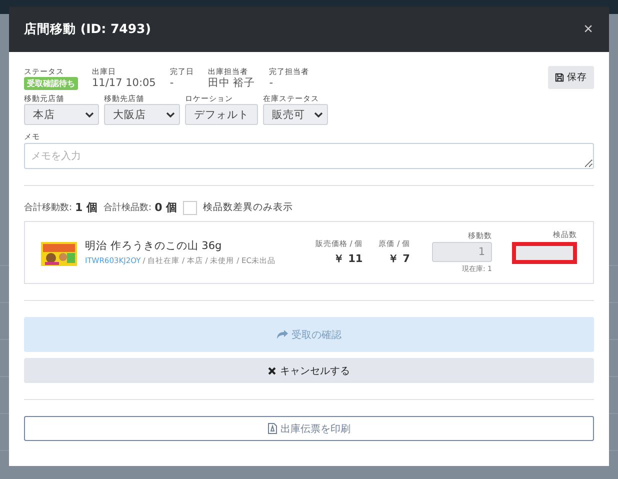 The image size is (618, 479). Describe the element at coordinates (61, 114) in the screenshot. I see `dropdown-select: 本店` at that location.